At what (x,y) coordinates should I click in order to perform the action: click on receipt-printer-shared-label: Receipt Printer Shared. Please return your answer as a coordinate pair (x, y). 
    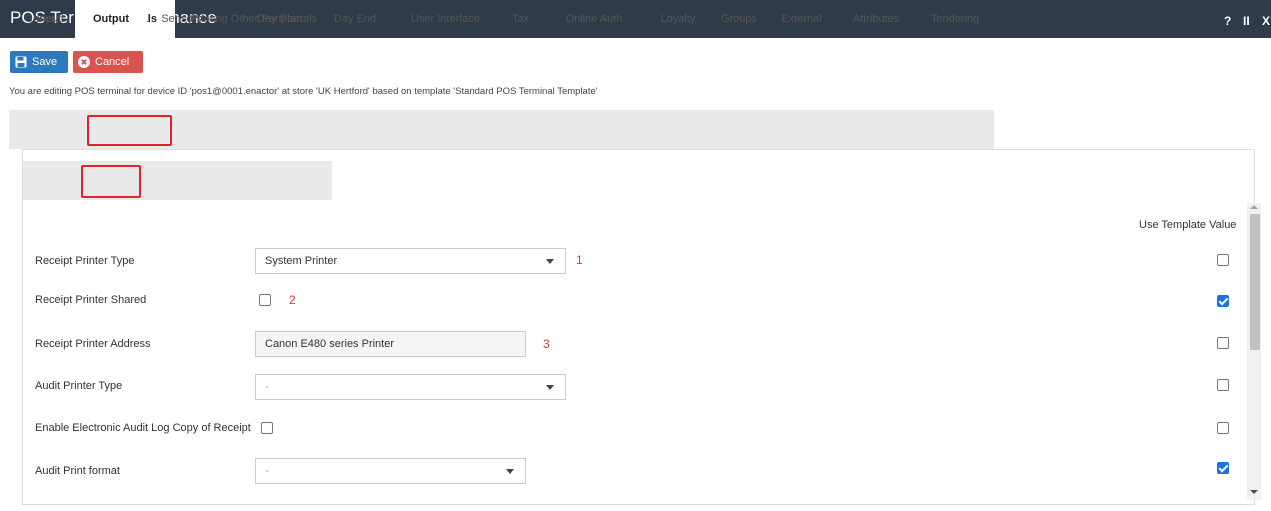
    Looking at the image, I should click on (91, 300).